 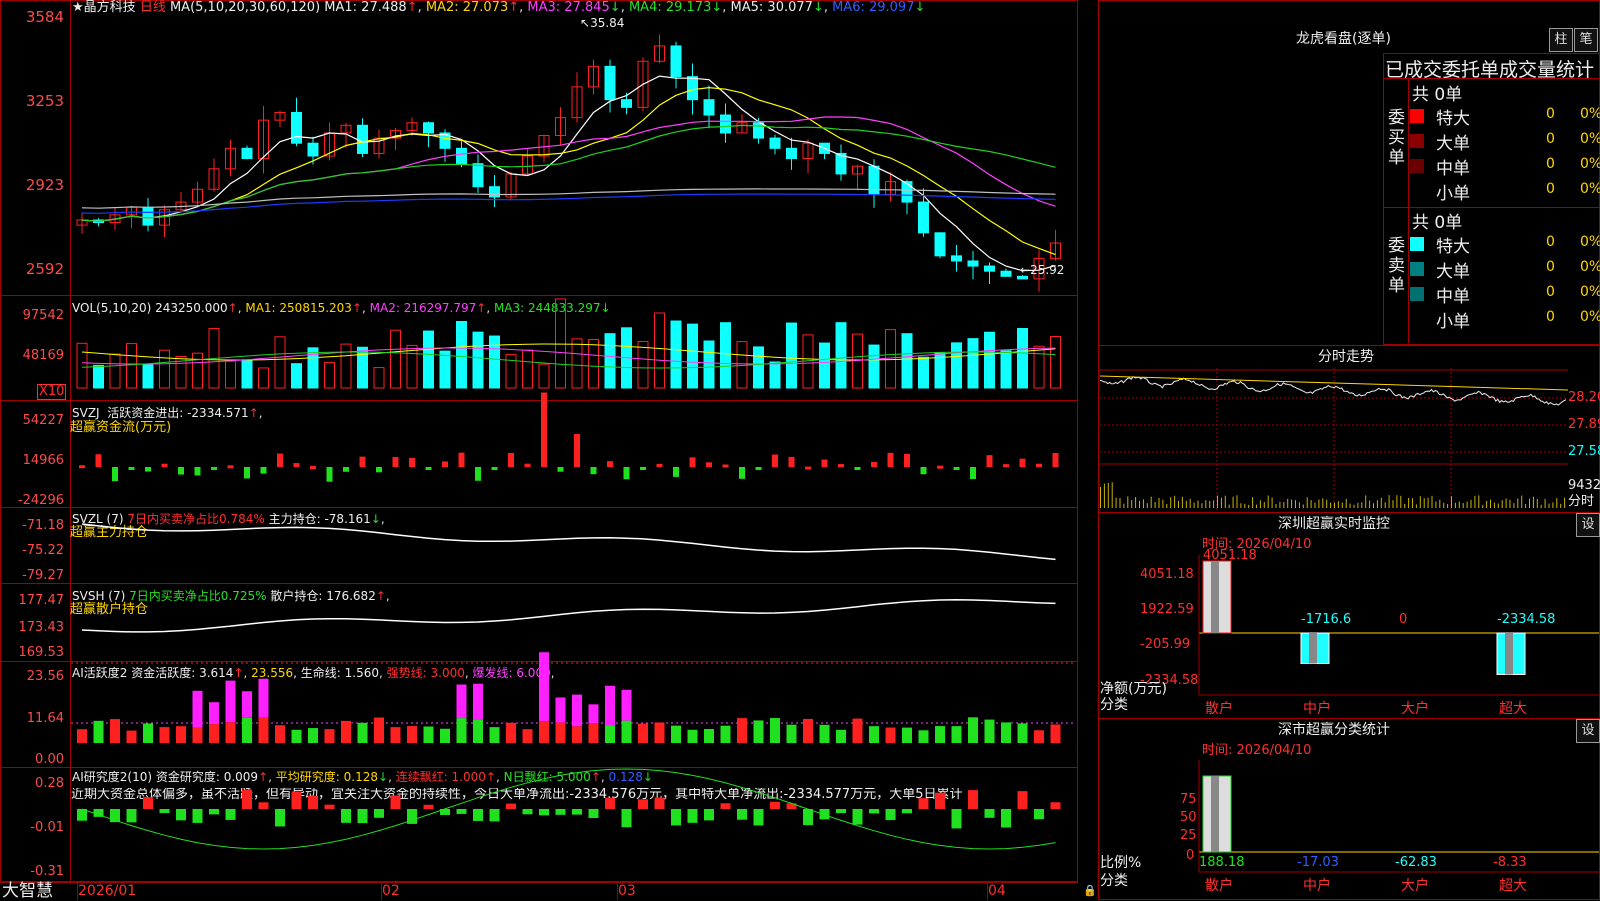 I want to click on ai-research-chart, so click(x=573, y=824).